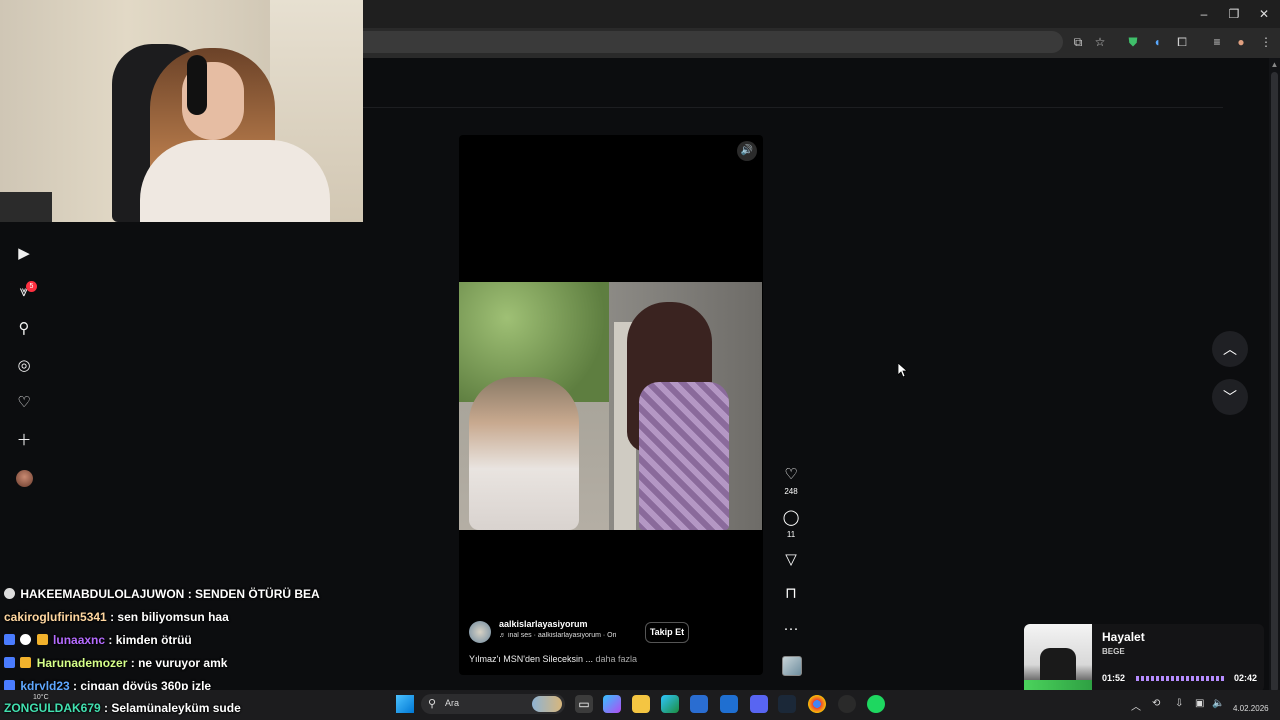 The image size is (1280, 720). Describe the element at coordinates (197, 85) in the screenshot. I see `headset` at that location.